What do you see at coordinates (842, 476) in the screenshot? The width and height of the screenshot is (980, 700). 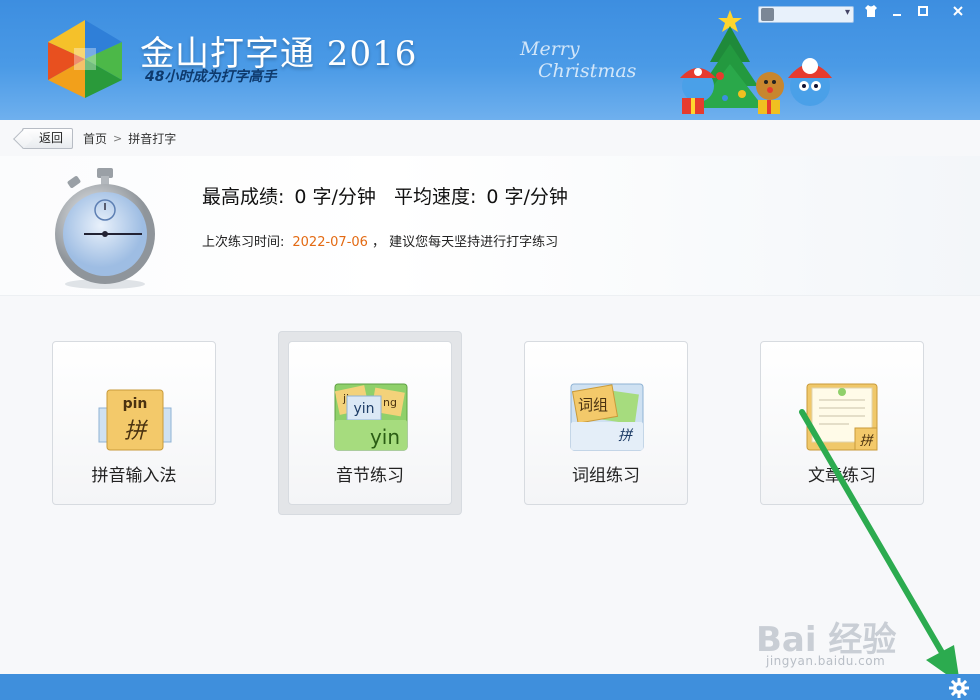 I see `card-label: 文章练习` at bounding box center [842, 476].